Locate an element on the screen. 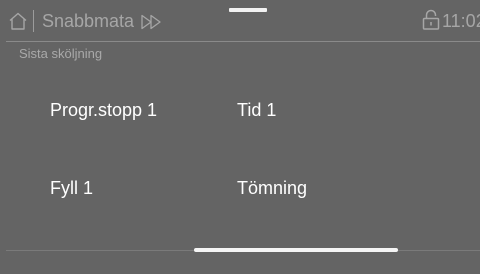  menu-item-progr-stopp: Progr.stopp 1 is located at coordinates (103, 110).